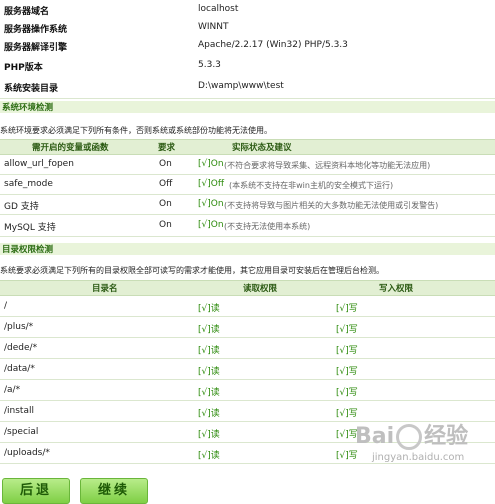 The image size is (495, 504). I want to click on env-section-title-text: 系统环境检测, so click(28, 108).